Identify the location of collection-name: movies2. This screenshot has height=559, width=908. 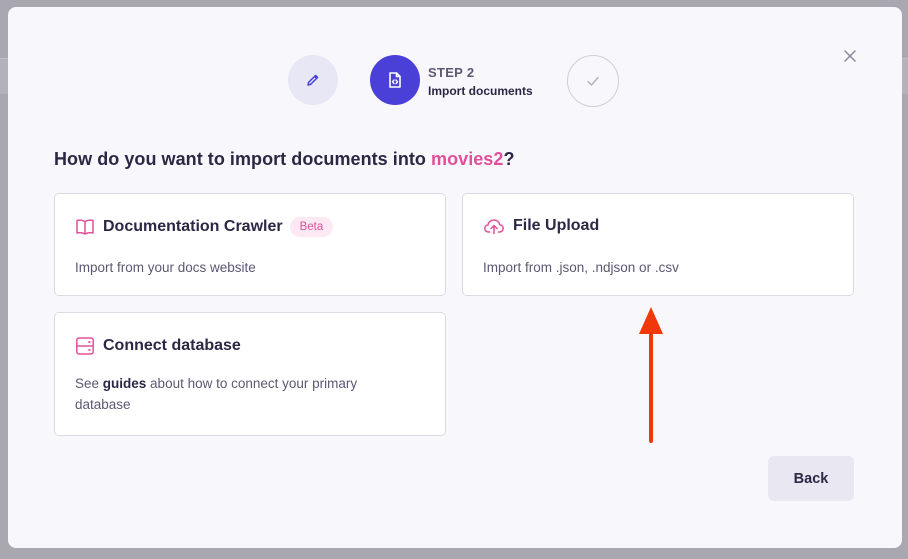
(467, 159).